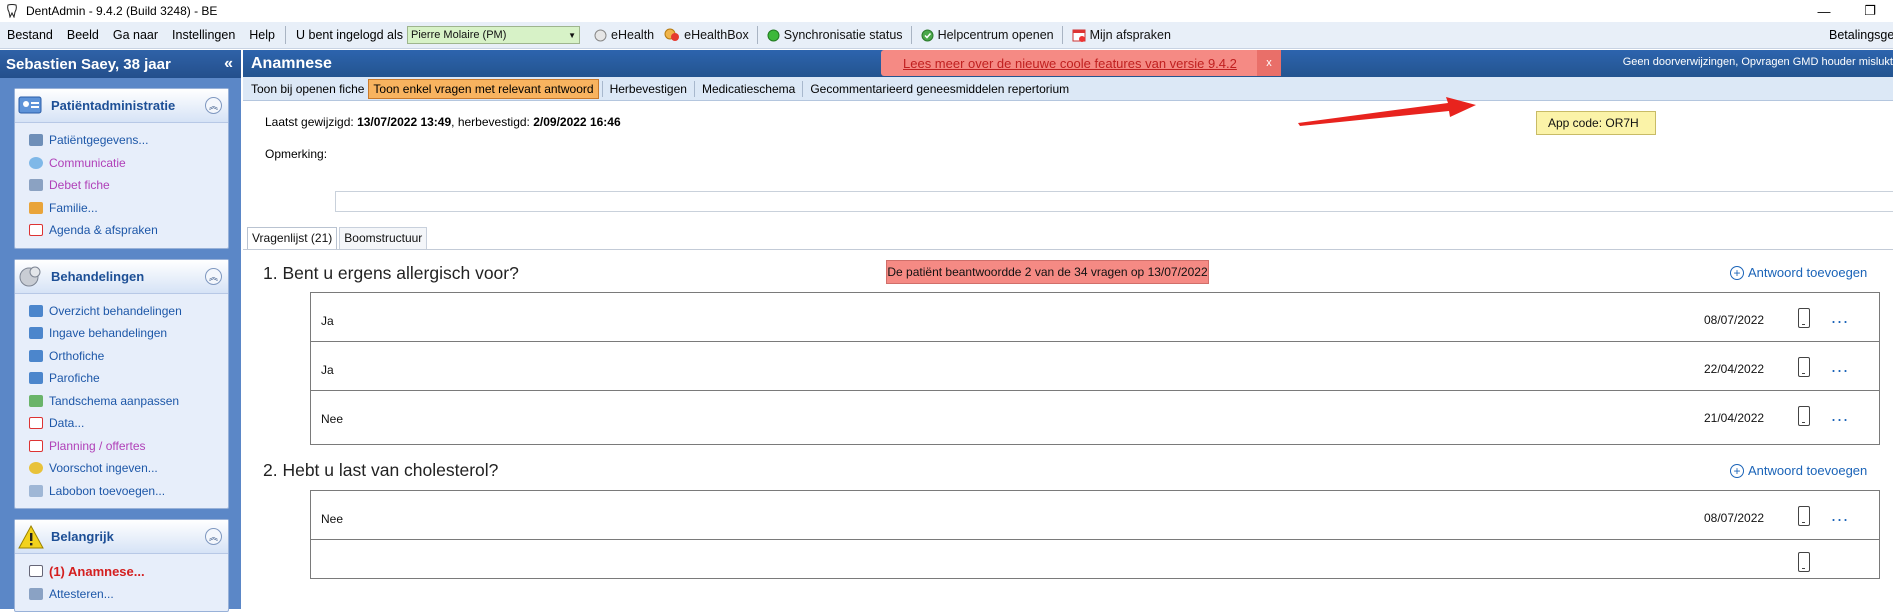 The height and width of the screenshot is (612, 1893). What do you see at coordinates (36, 162) in the screenshot?
I see `communication-icon` at bounding box center [36, 162].